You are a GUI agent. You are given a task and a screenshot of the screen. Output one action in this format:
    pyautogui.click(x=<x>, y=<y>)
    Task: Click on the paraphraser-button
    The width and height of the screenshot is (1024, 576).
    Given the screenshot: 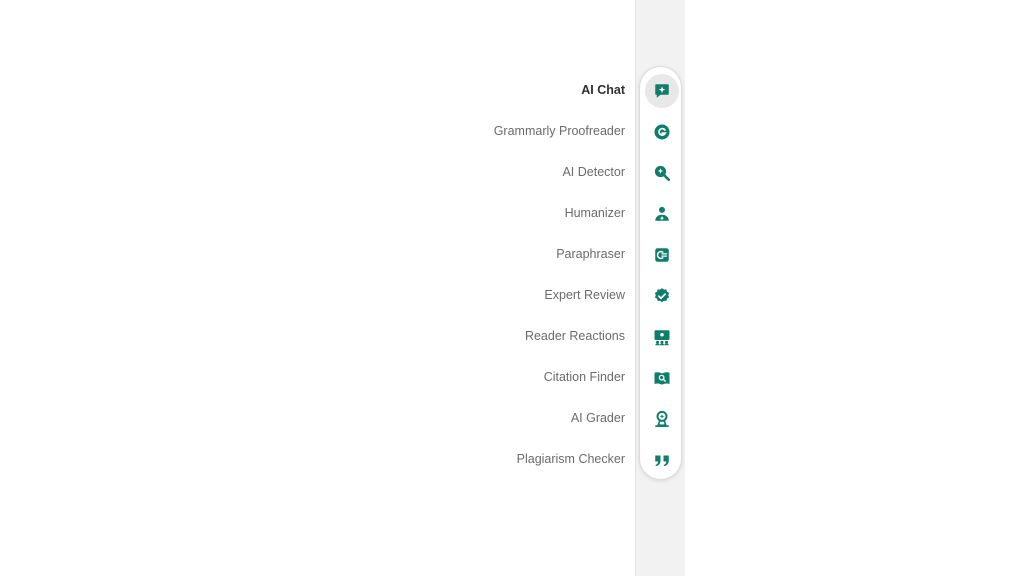 What is the action you would take?
    pyautogui.click(x=661, y=254)
    